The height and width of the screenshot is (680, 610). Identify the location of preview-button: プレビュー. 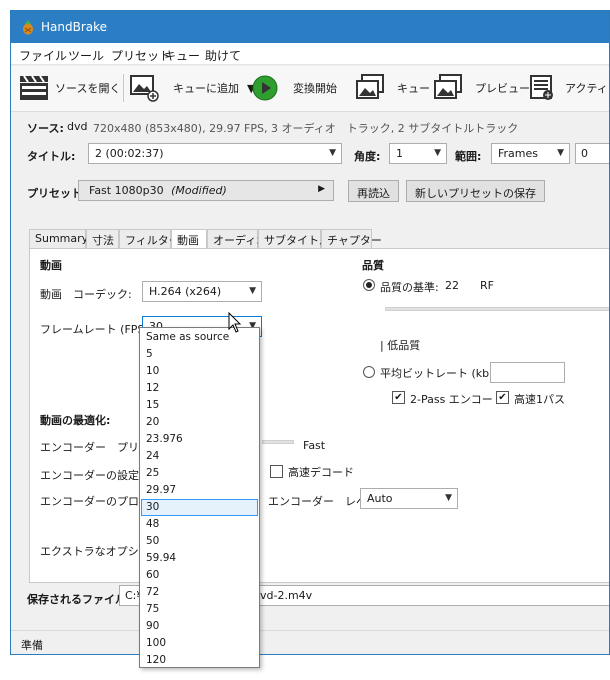
(481, 88).